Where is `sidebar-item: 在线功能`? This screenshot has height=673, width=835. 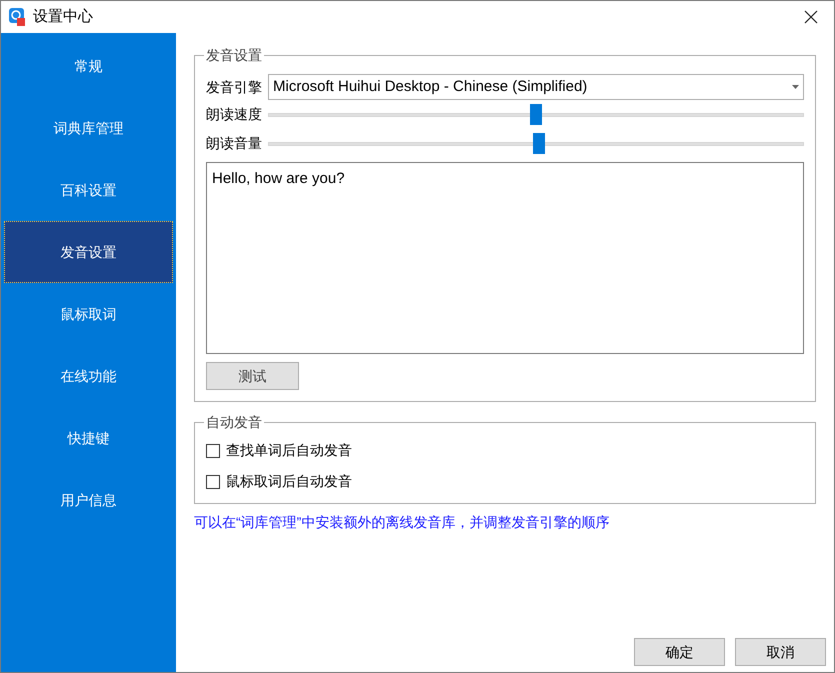 sidebar-item: 在线功能 is located at coordinates (88, 376).